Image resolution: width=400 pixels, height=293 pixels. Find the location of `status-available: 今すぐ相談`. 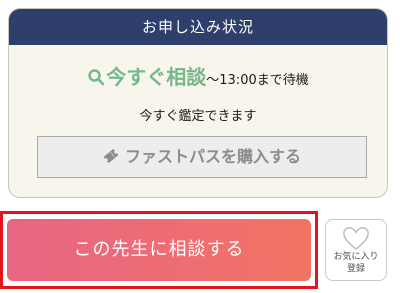

status-available: 今すぐ相談 is located at coordinates (156, 77).